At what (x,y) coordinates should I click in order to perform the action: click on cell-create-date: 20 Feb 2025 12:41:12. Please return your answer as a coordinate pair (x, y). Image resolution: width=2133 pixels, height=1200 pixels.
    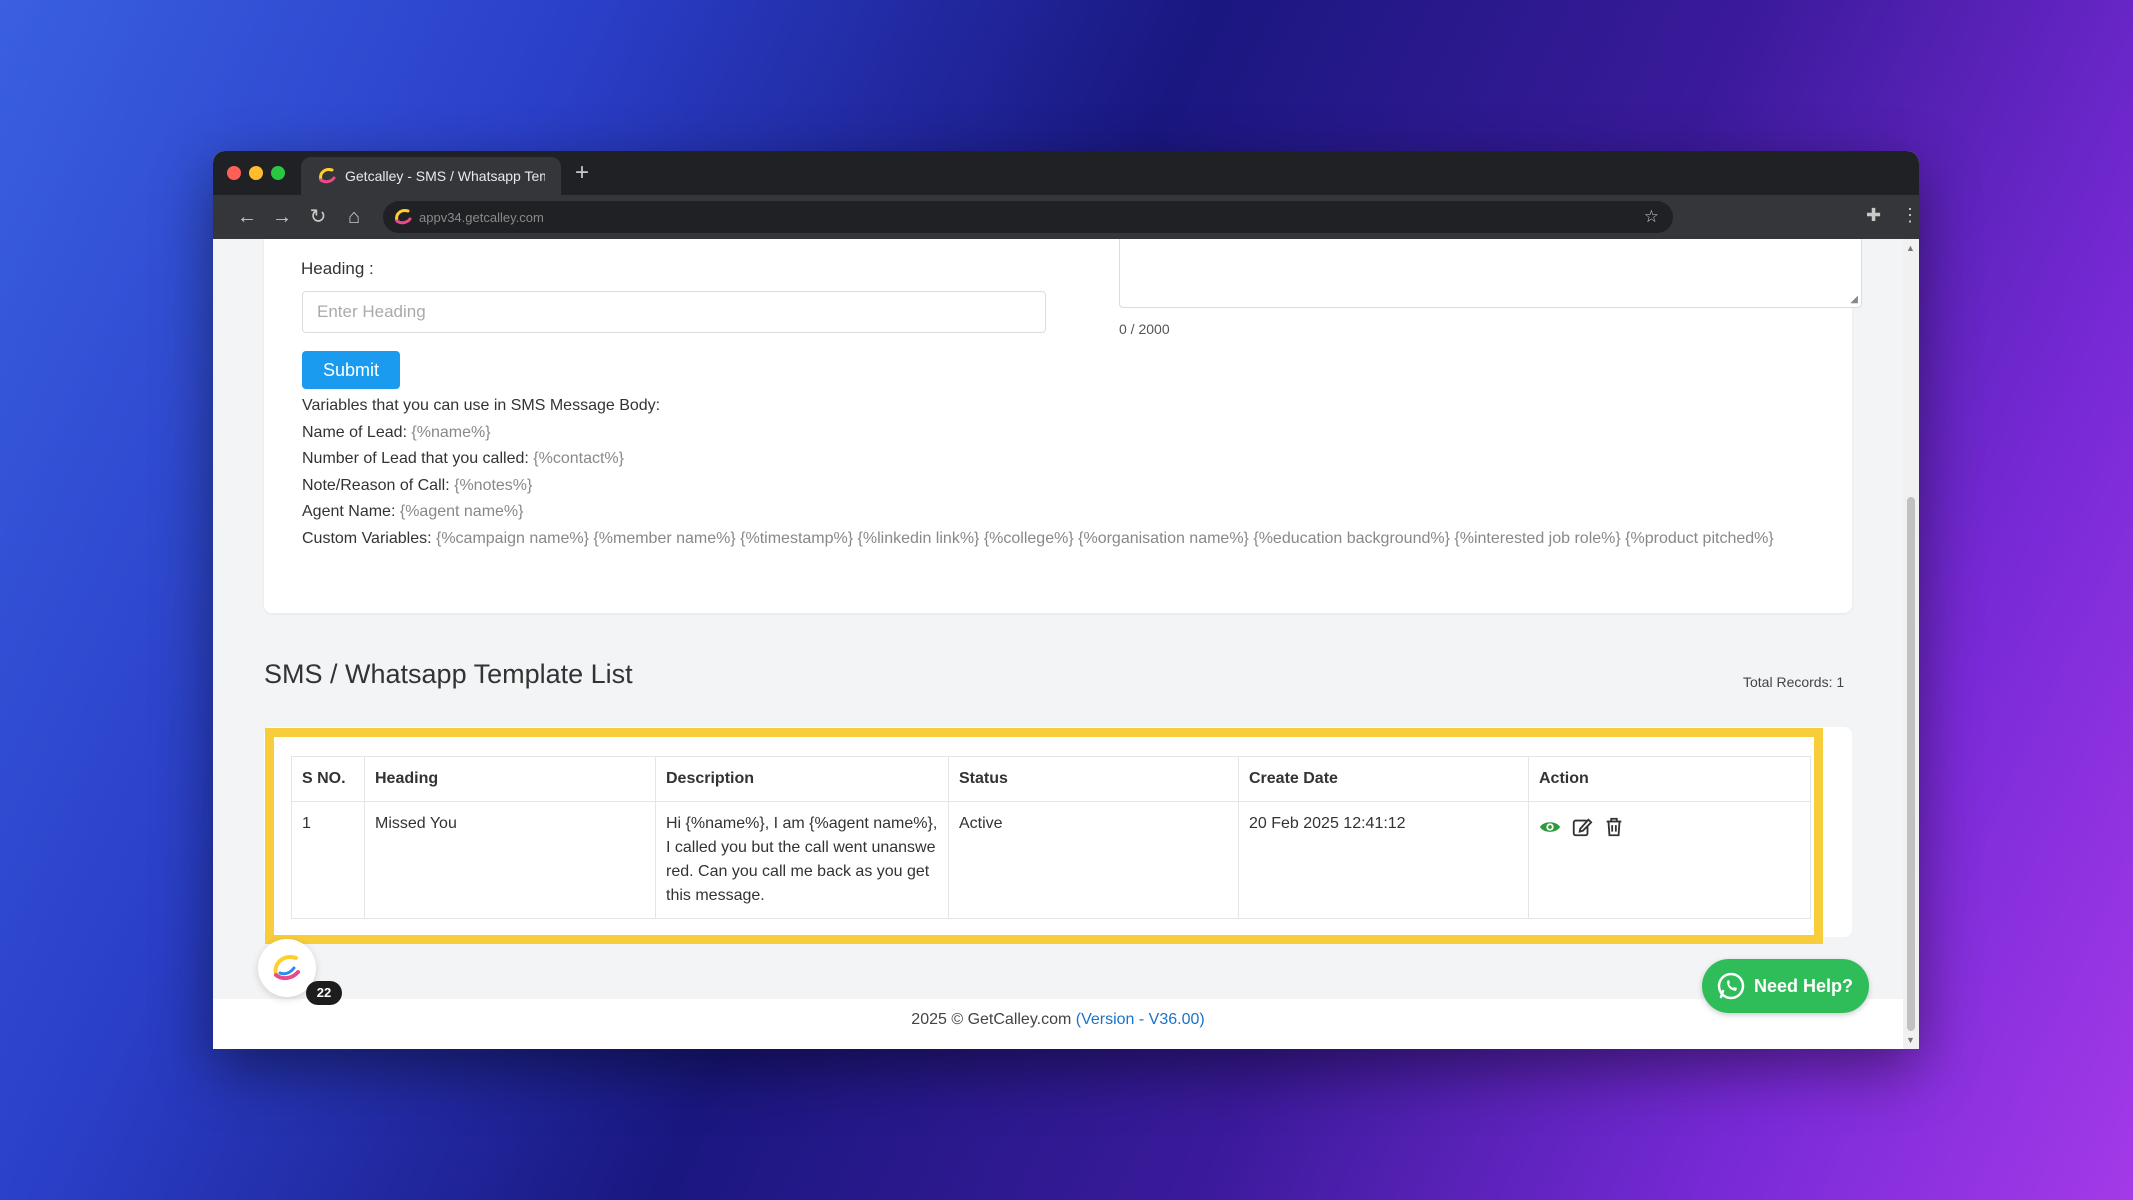
    Looking at the image, I should click on (1383, 860).